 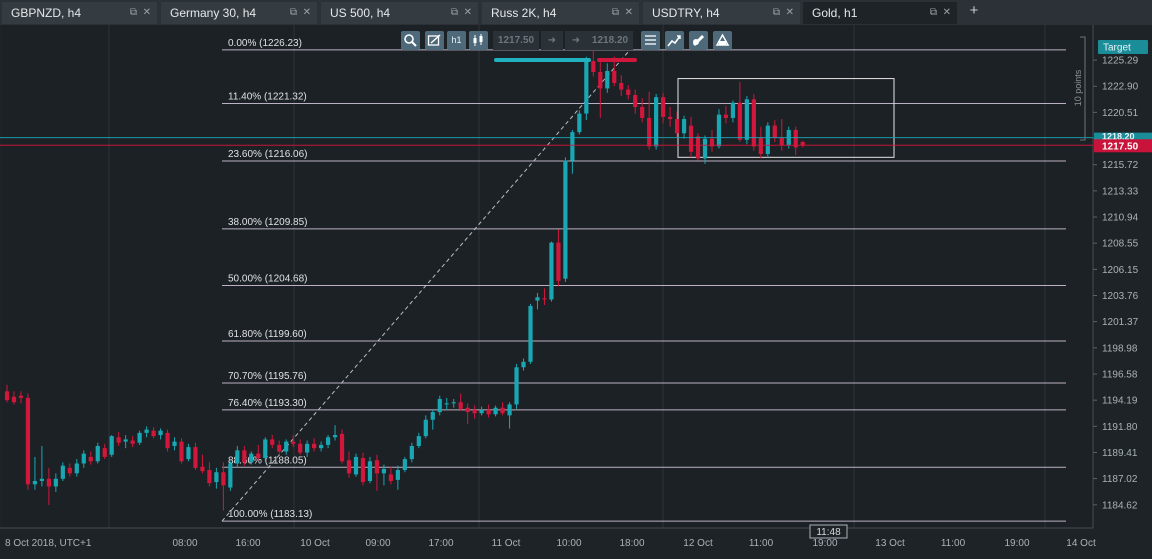 I want to click on fib-level-label: 88.60% (1188.05), so click(x=267, y=460).